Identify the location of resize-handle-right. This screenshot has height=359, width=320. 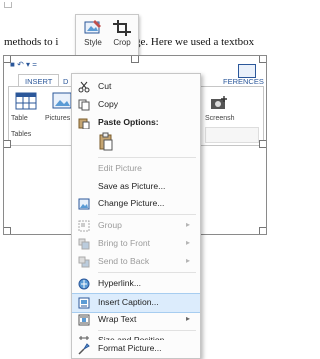
(262, 144).